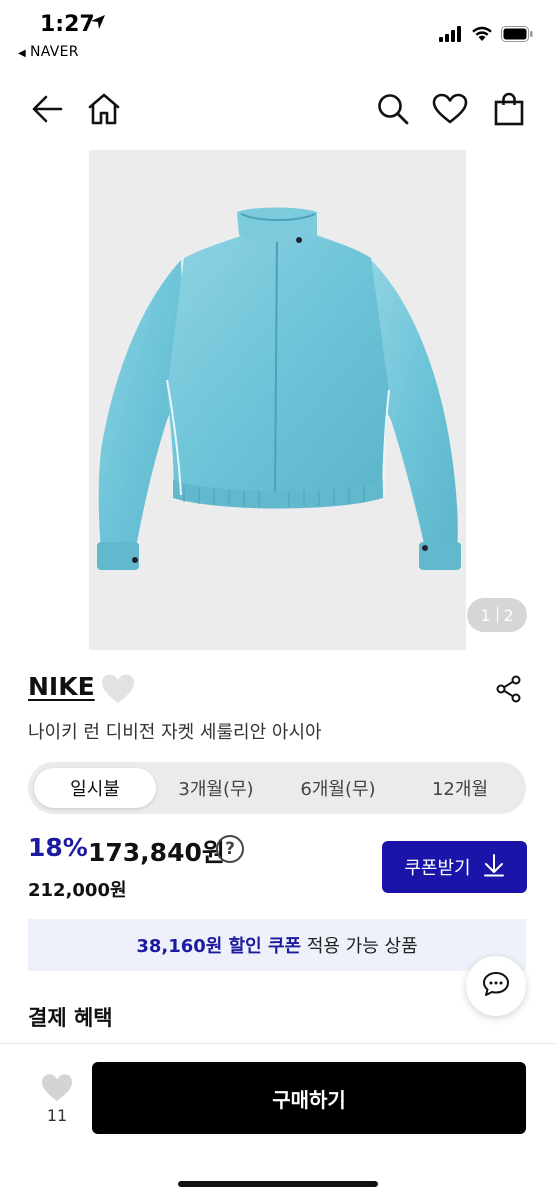 This screenshot has width=555, height=1200. What do you see at coordinates (216, 788) in the screenshot?
I see `tab-3-months: 3개월(무)` at bounding box center [216, 788].